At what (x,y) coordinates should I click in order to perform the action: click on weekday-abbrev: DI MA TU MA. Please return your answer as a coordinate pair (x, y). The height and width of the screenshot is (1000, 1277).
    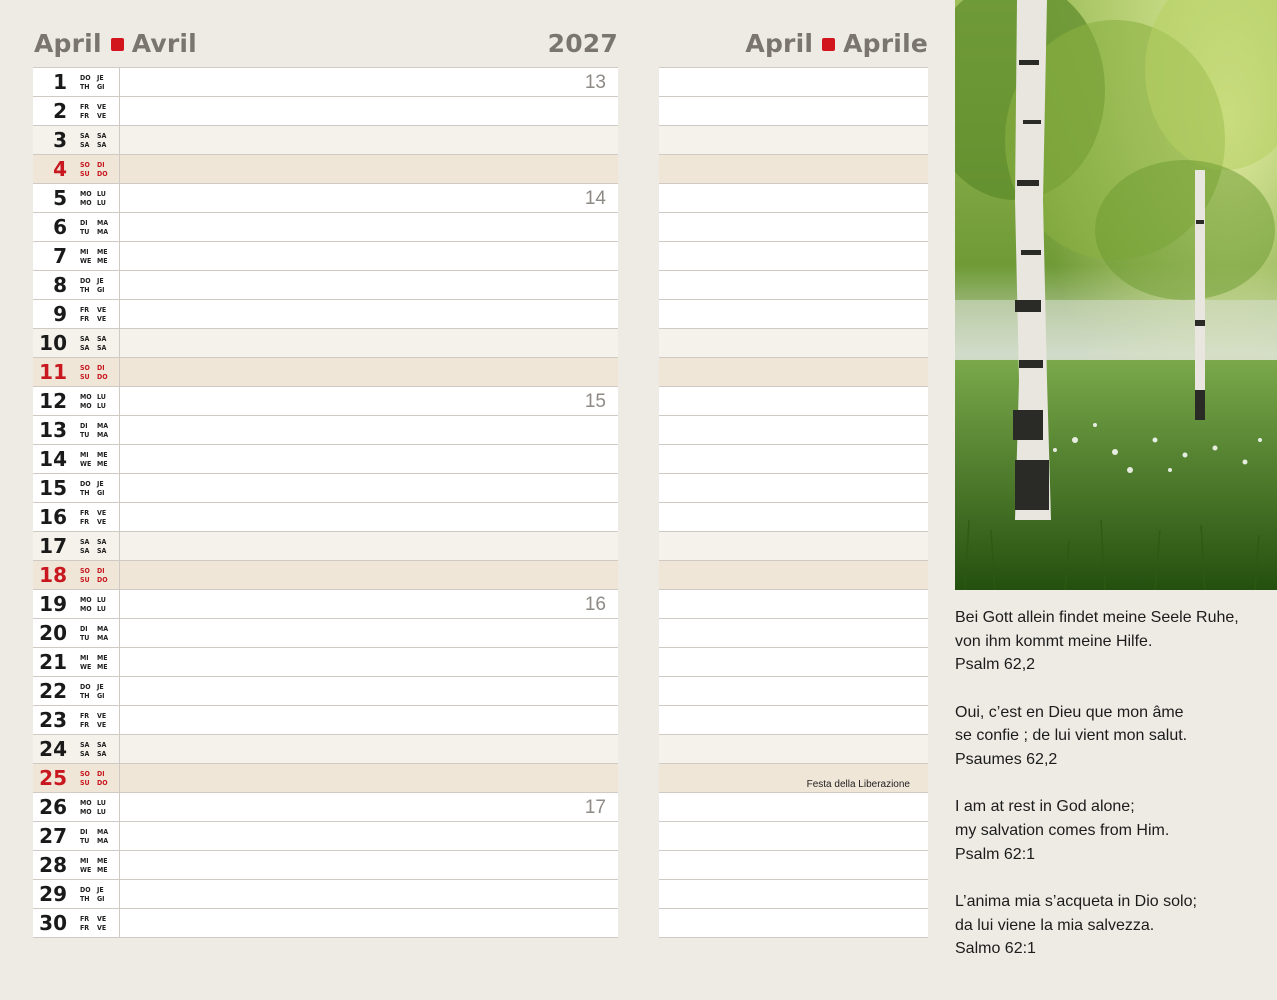
    Looking at the image, I should click on (97, 431).